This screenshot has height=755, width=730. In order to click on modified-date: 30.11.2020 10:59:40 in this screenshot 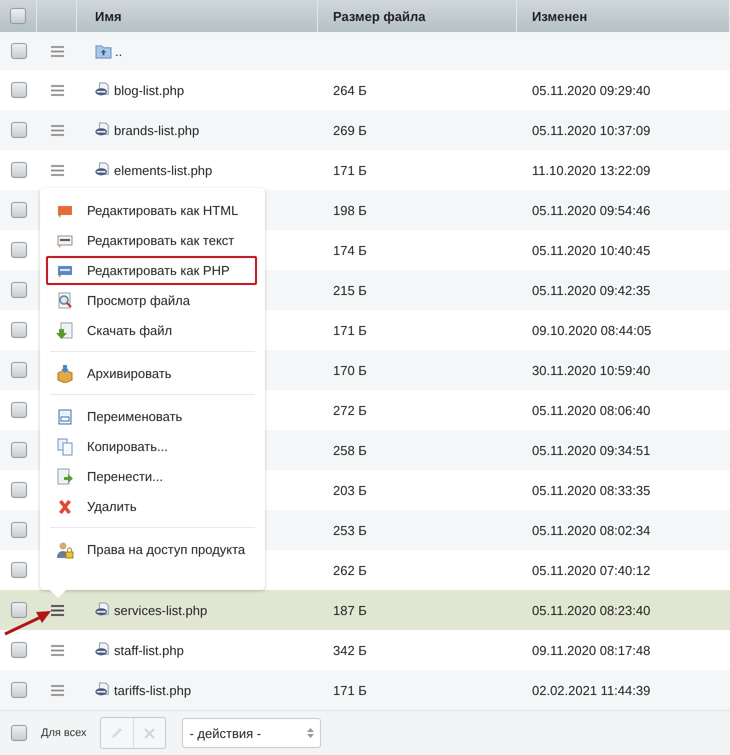, I will do `click(591, 370)`.